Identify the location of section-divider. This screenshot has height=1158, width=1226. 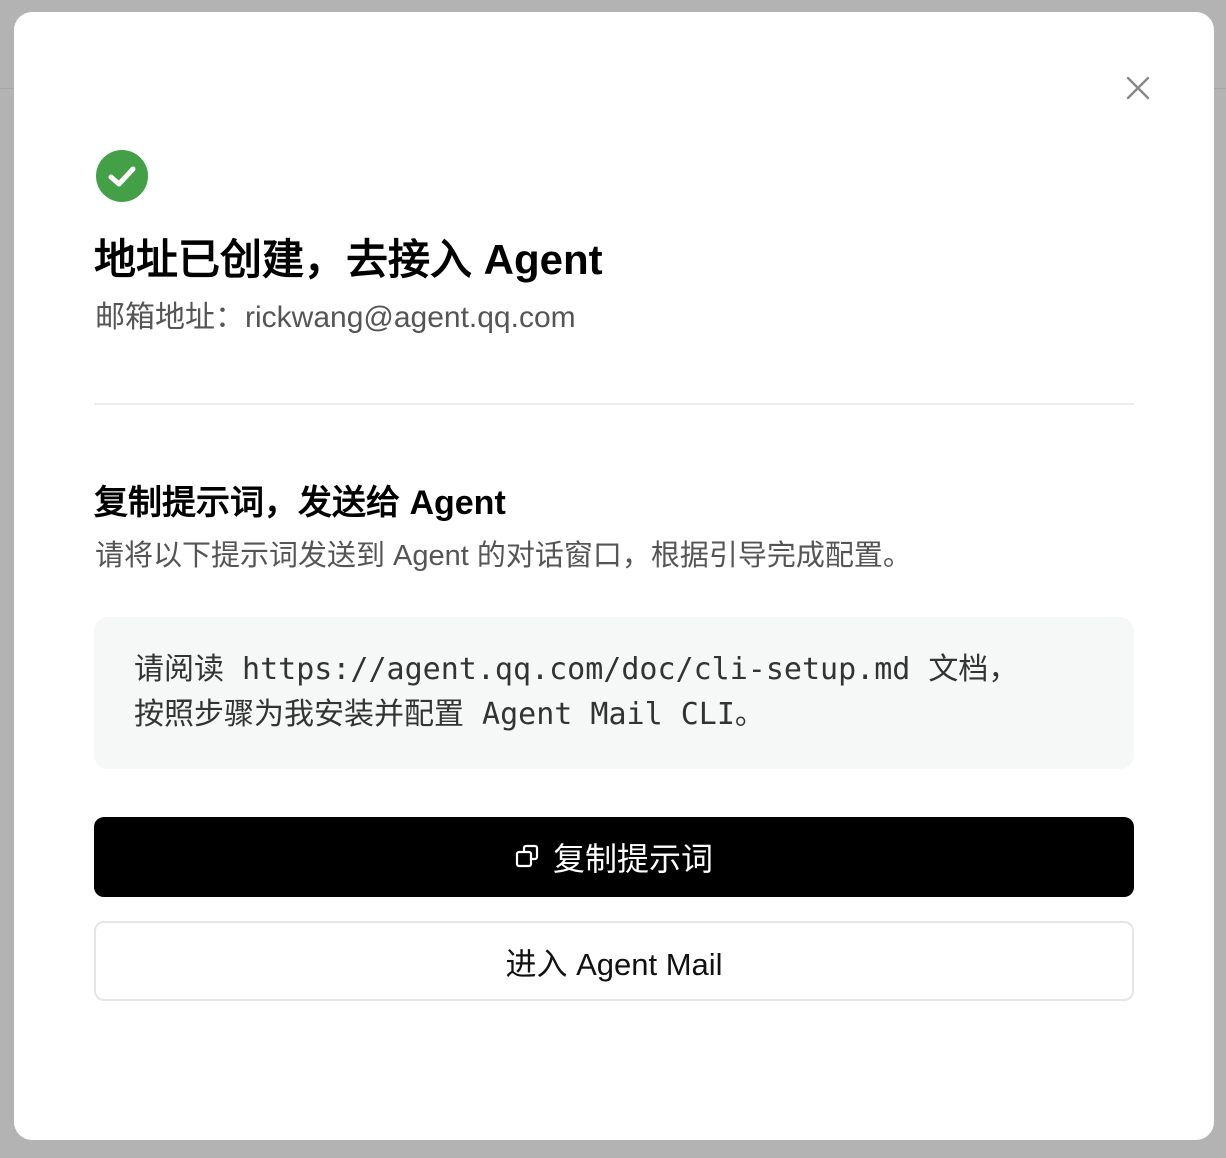
(614, 404).